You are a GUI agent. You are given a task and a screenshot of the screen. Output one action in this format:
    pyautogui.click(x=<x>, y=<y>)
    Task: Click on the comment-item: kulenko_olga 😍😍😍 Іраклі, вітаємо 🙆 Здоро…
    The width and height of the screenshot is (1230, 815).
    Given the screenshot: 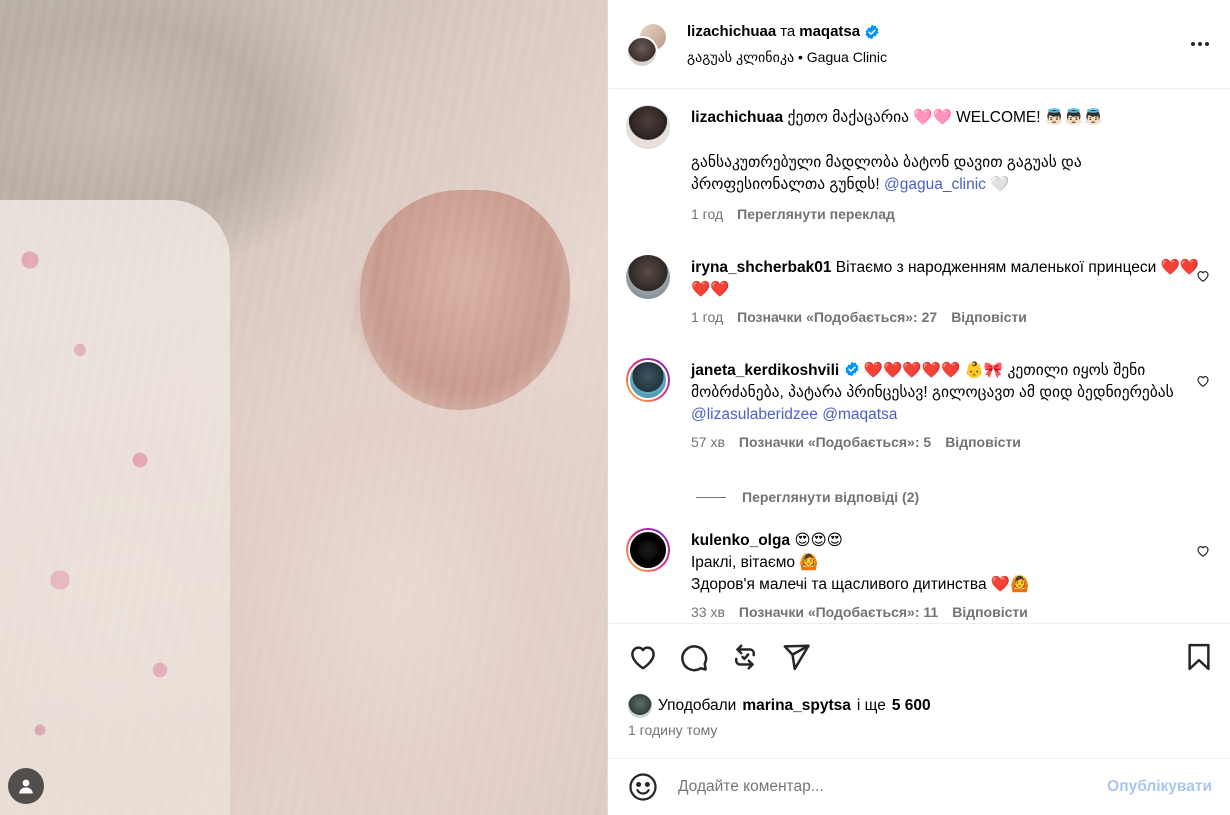 What is the action you would take?
    pyautogui.click(x=920, y=574)
    